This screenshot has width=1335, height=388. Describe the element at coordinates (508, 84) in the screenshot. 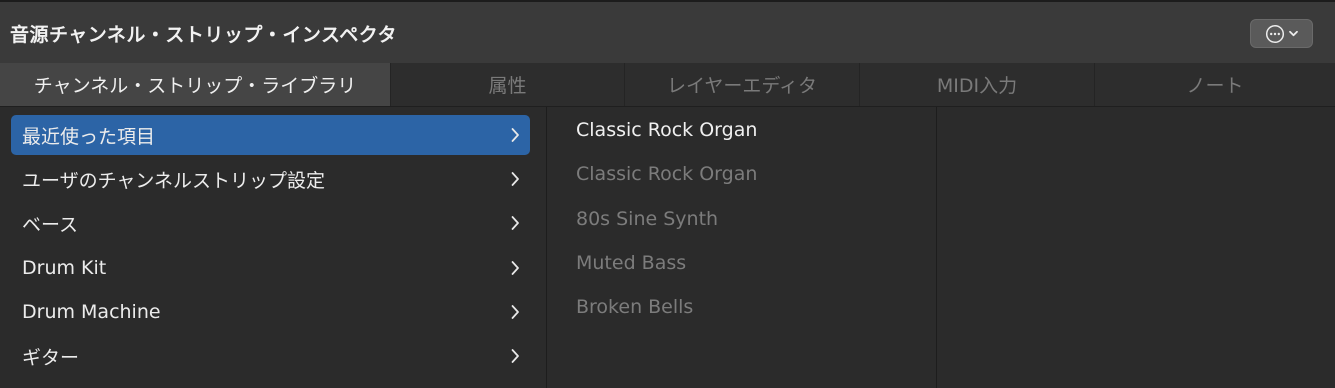

I see `tab-attributes: 属性` at that location.